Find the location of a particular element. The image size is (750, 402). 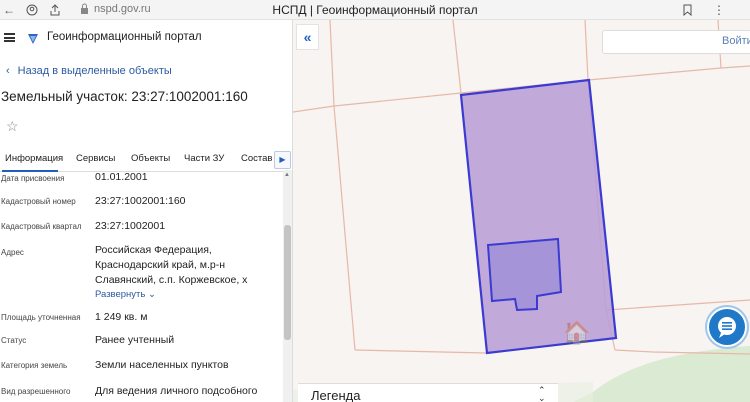

field-value-assignment-date: 01.01.2001 is located at coordinates (121, 177).